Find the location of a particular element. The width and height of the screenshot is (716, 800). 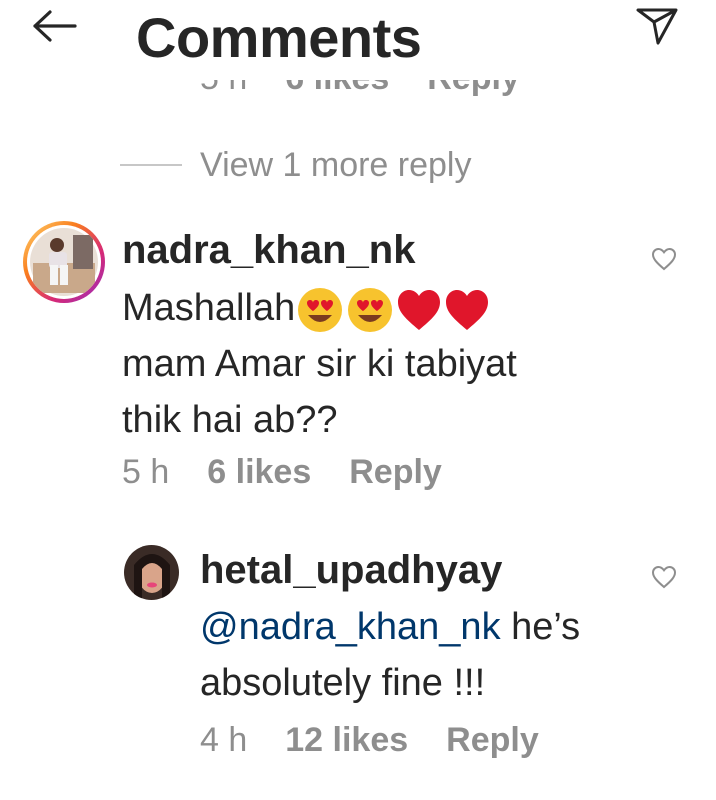

back-button is located at coordinates (54, 26).